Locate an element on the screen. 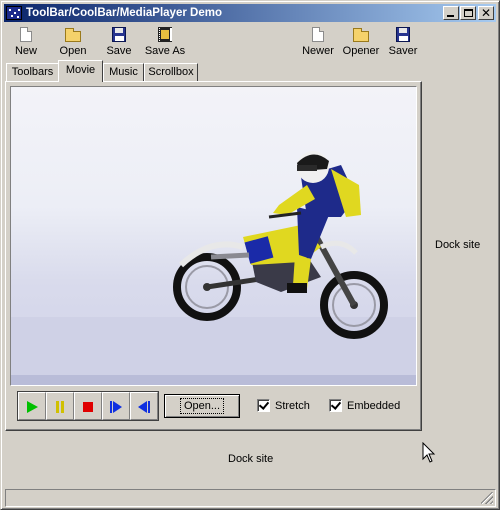 The image size is (500, 510). window-title: ToolBar/CoolBar/MediaPlayer Demo is located at coordinates (124, 13).